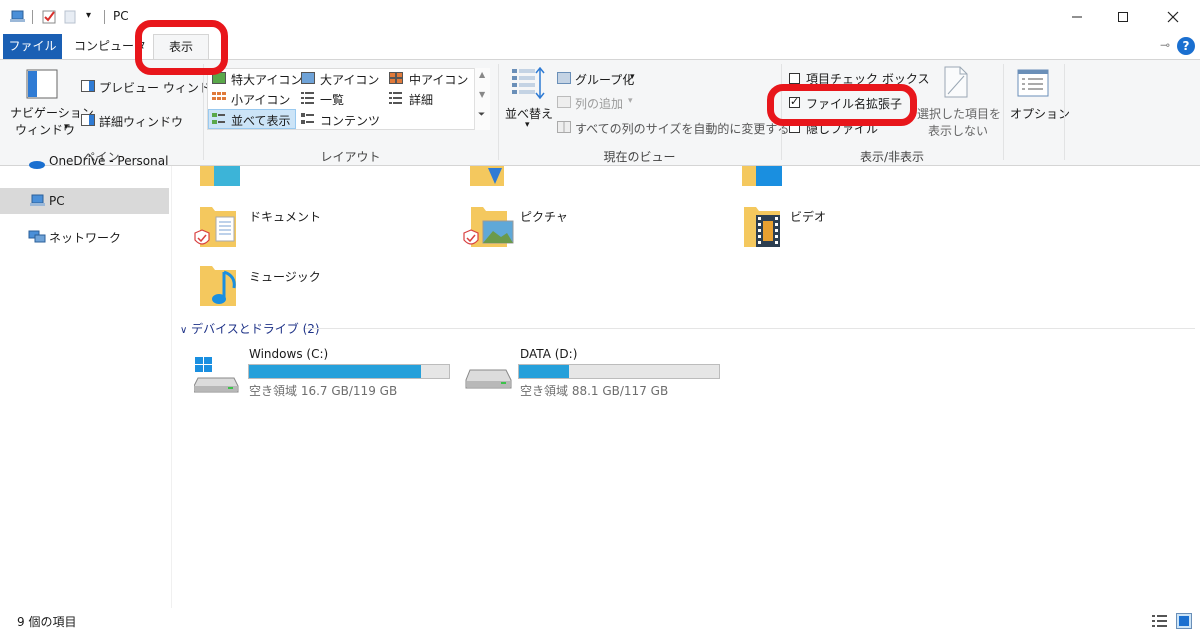  What do you see at coordinates (181, 47) in the screenshot?
I see `annotation-view-tab` at bounding box center [181, 47].